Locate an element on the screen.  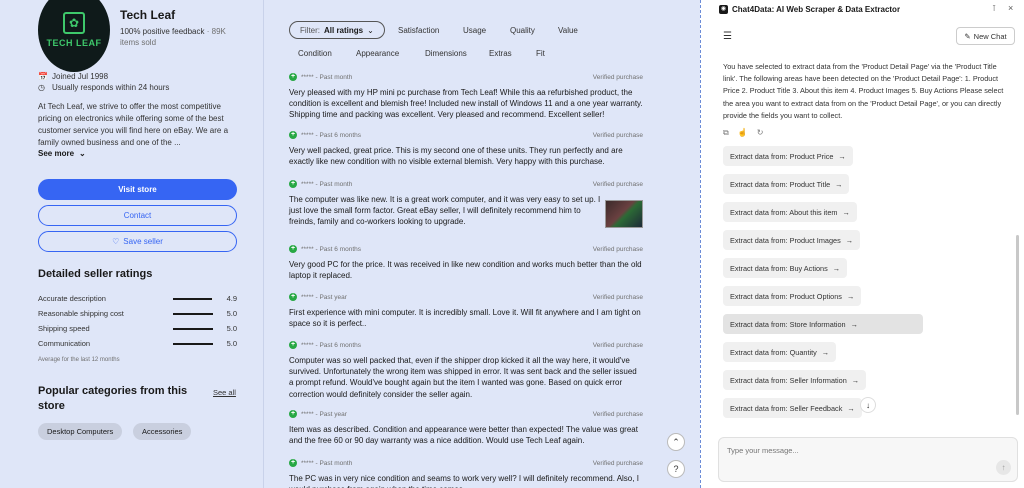
popular-categories-title: Popular categories from this store is located at coordinates (113, 398).